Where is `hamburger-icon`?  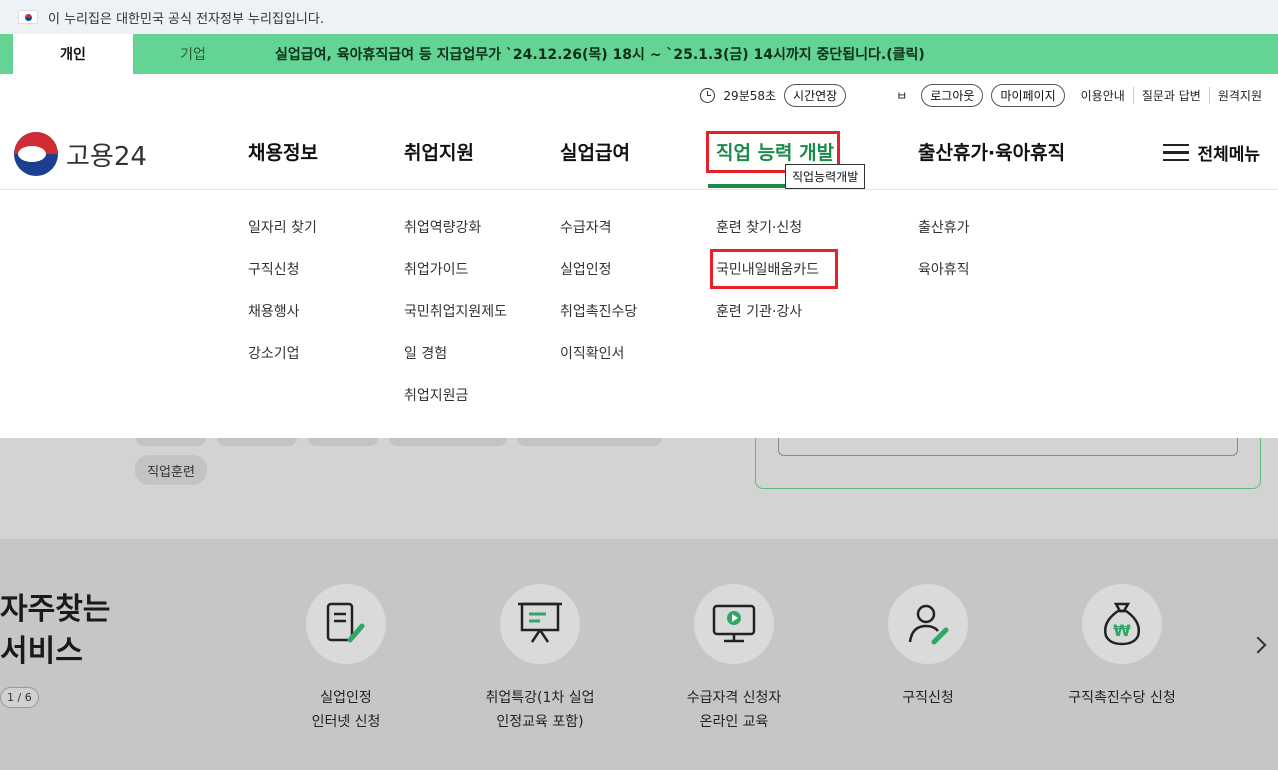 hamburger-icon is located at coordinates (1176, 152).